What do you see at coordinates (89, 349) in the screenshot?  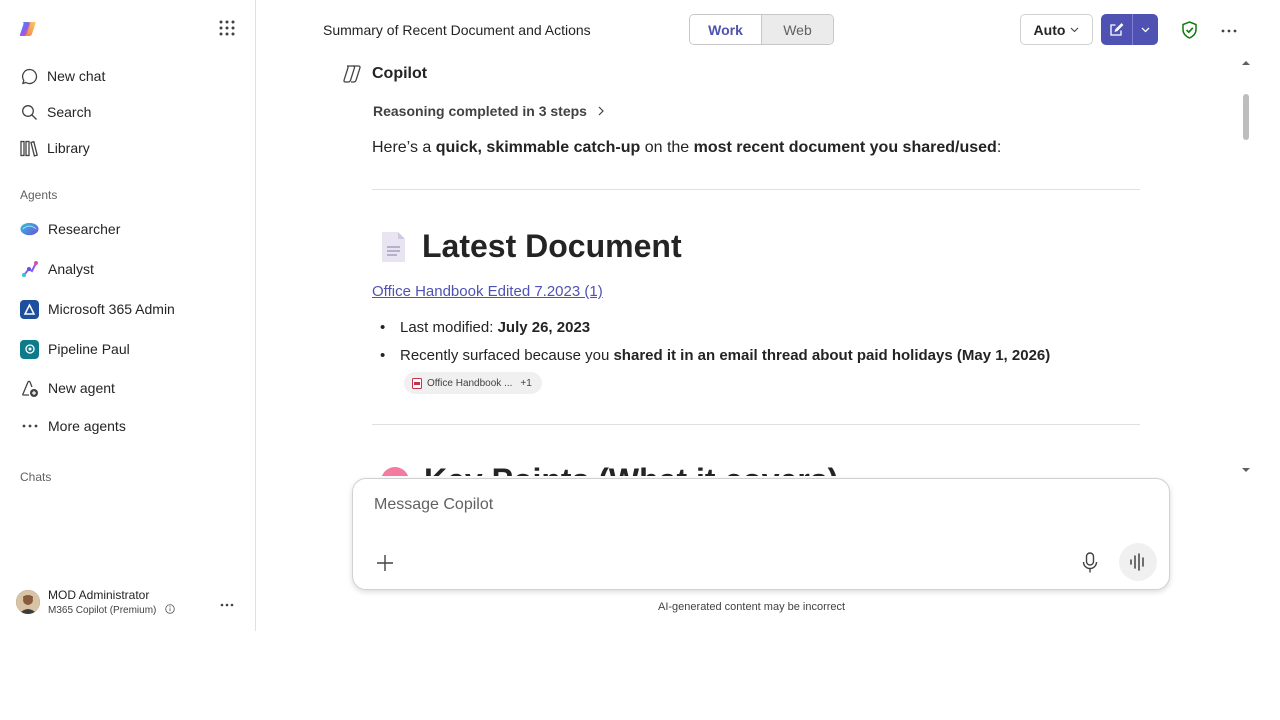 I see `agent-label: Pipeline Paul` at bounding box center [89, 349].